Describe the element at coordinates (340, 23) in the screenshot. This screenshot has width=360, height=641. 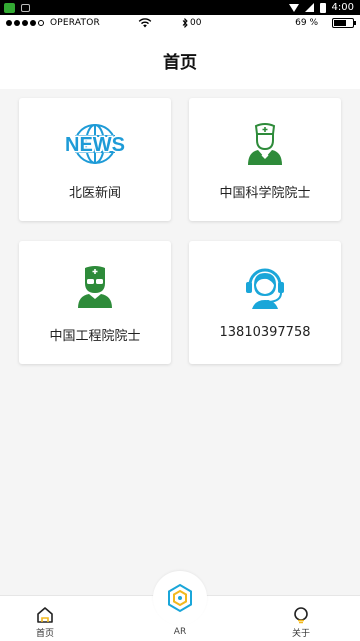
I see `battery-fill` at that location.